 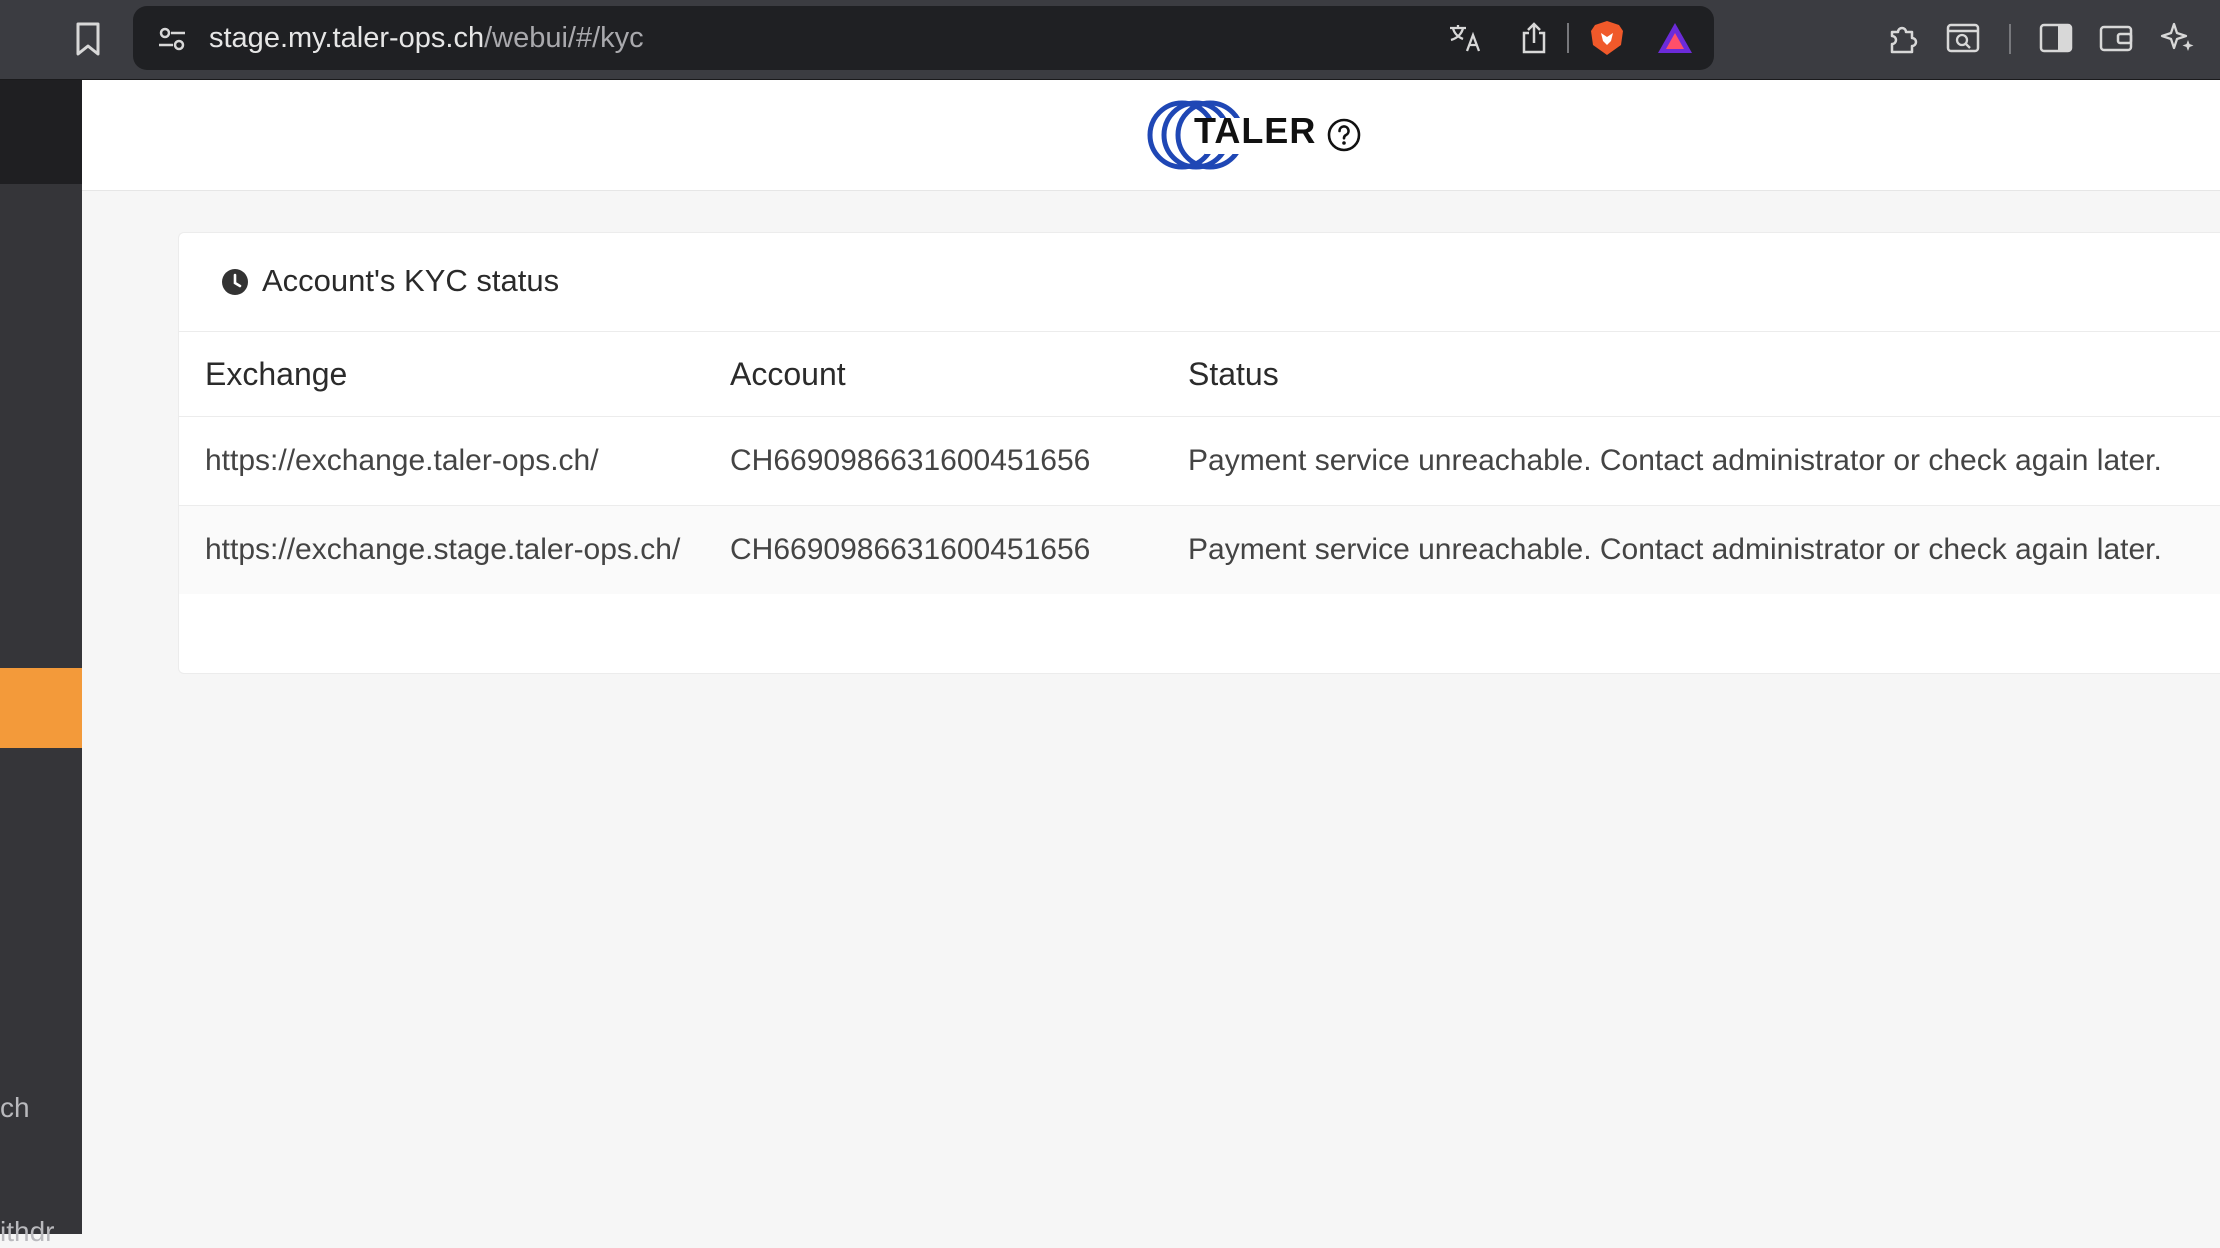 I want to click on translate-icon, so click(x=1465, y=38).